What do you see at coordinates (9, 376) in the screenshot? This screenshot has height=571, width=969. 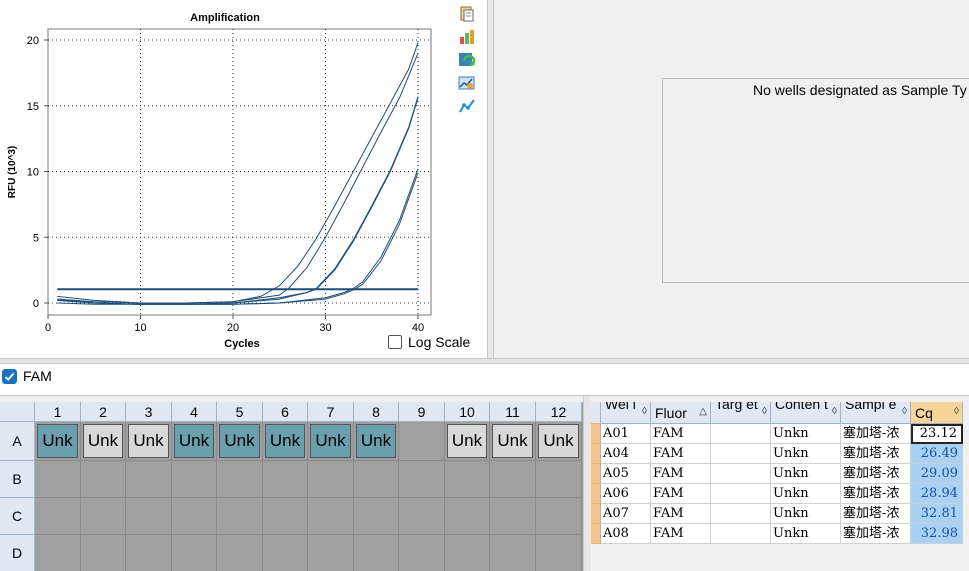 I see `fam-checkbox` at bounding box center [9, 376].